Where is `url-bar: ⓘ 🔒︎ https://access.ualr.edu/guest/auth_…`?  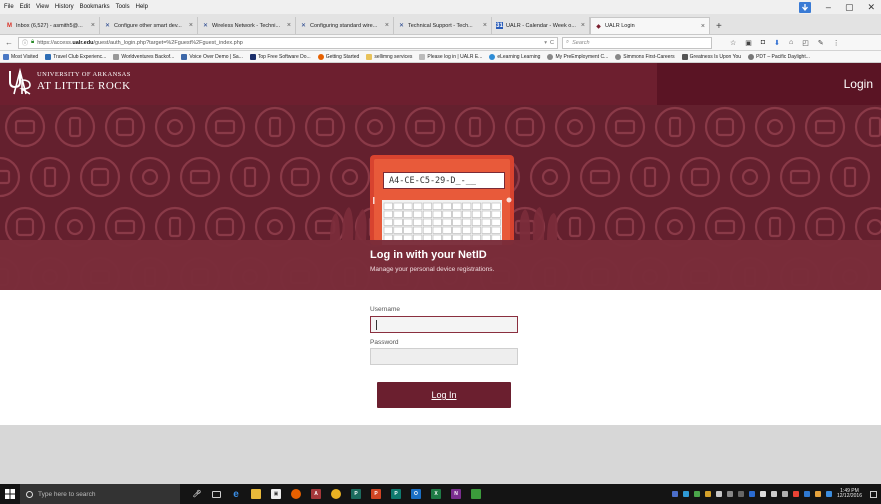
url-bar: ⓘ 🔒︎ https://access.ualr.edu/guest/auth_… is located at coordinates (288, 42).